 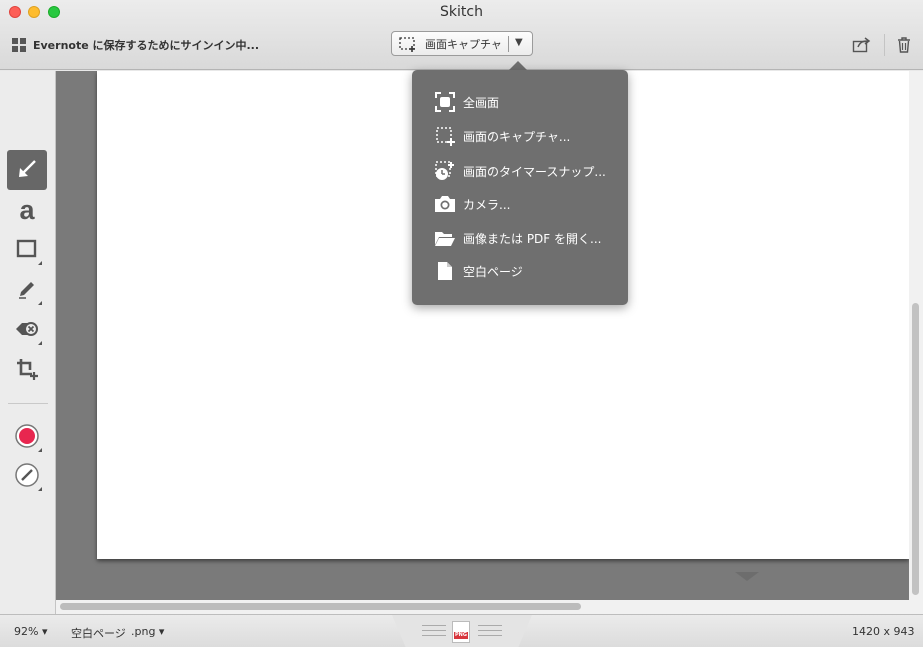 I want to click on timer-snap-icon, so click(x=445, y=171).